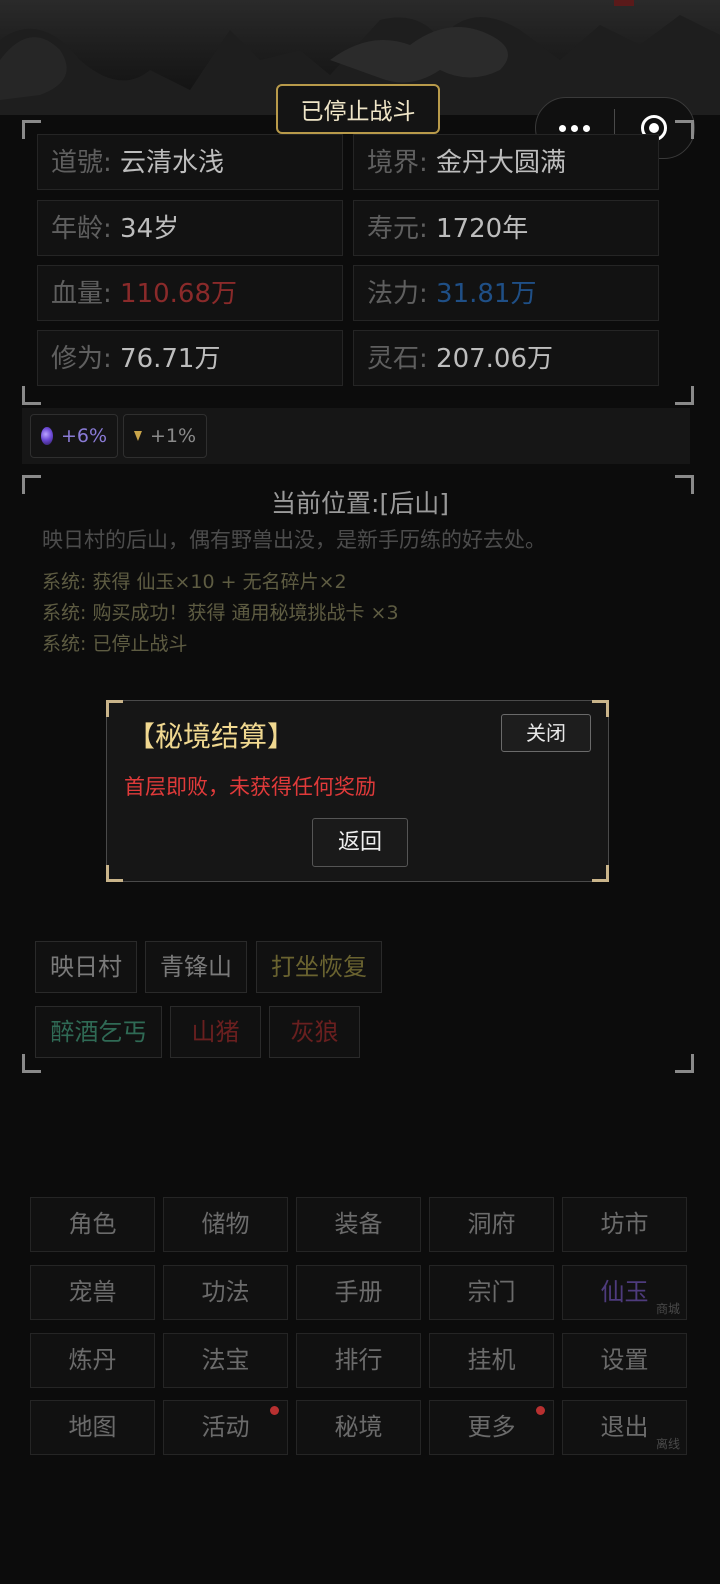 This screenshot has width=720, height=1584. What do you see at coordinates (546, 733) in the screenshot?
I see `dialog-close-button: 关闭` at bounding box center [546, 733].